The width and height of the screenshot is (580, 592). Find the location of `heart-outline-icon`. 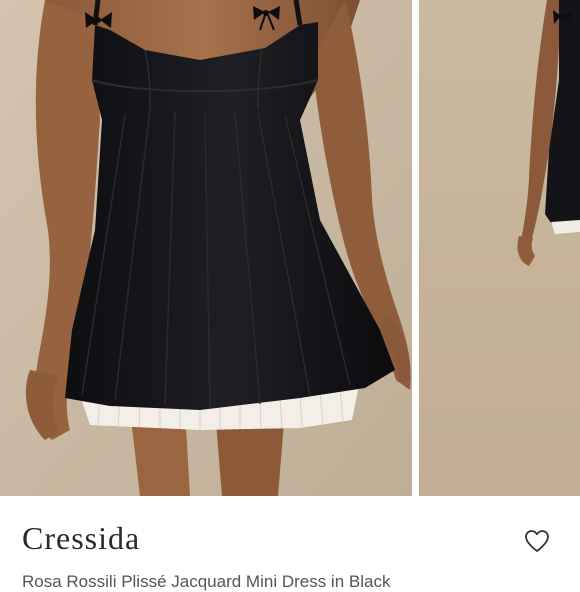

heart-outline-icon is located at coordinates (537, 541).